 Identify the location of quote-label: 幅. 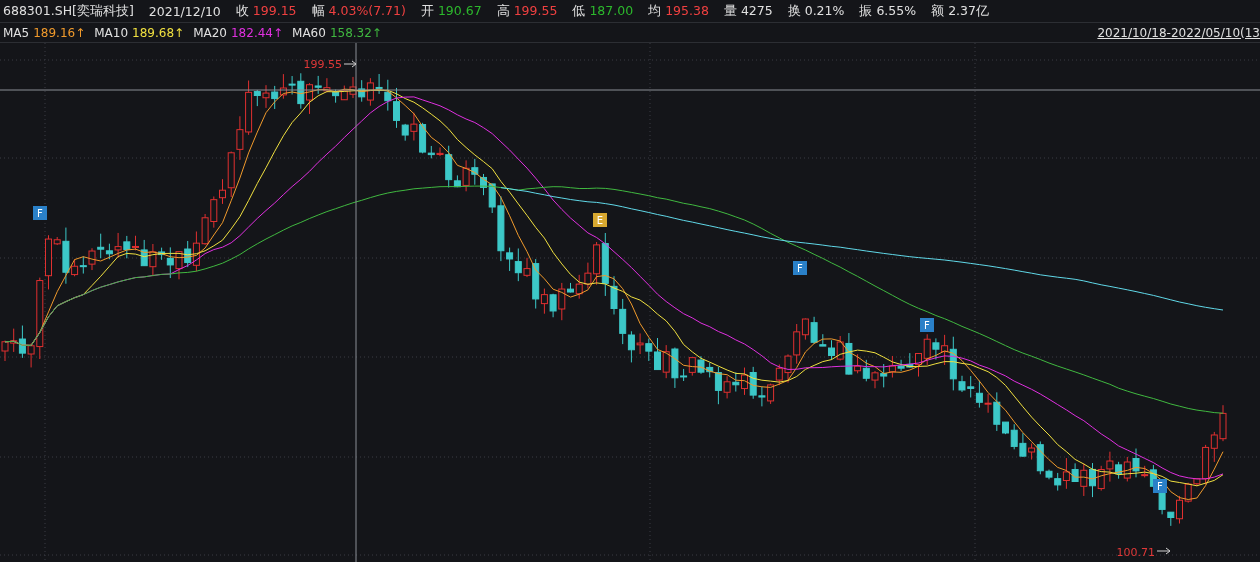
(318, 11).